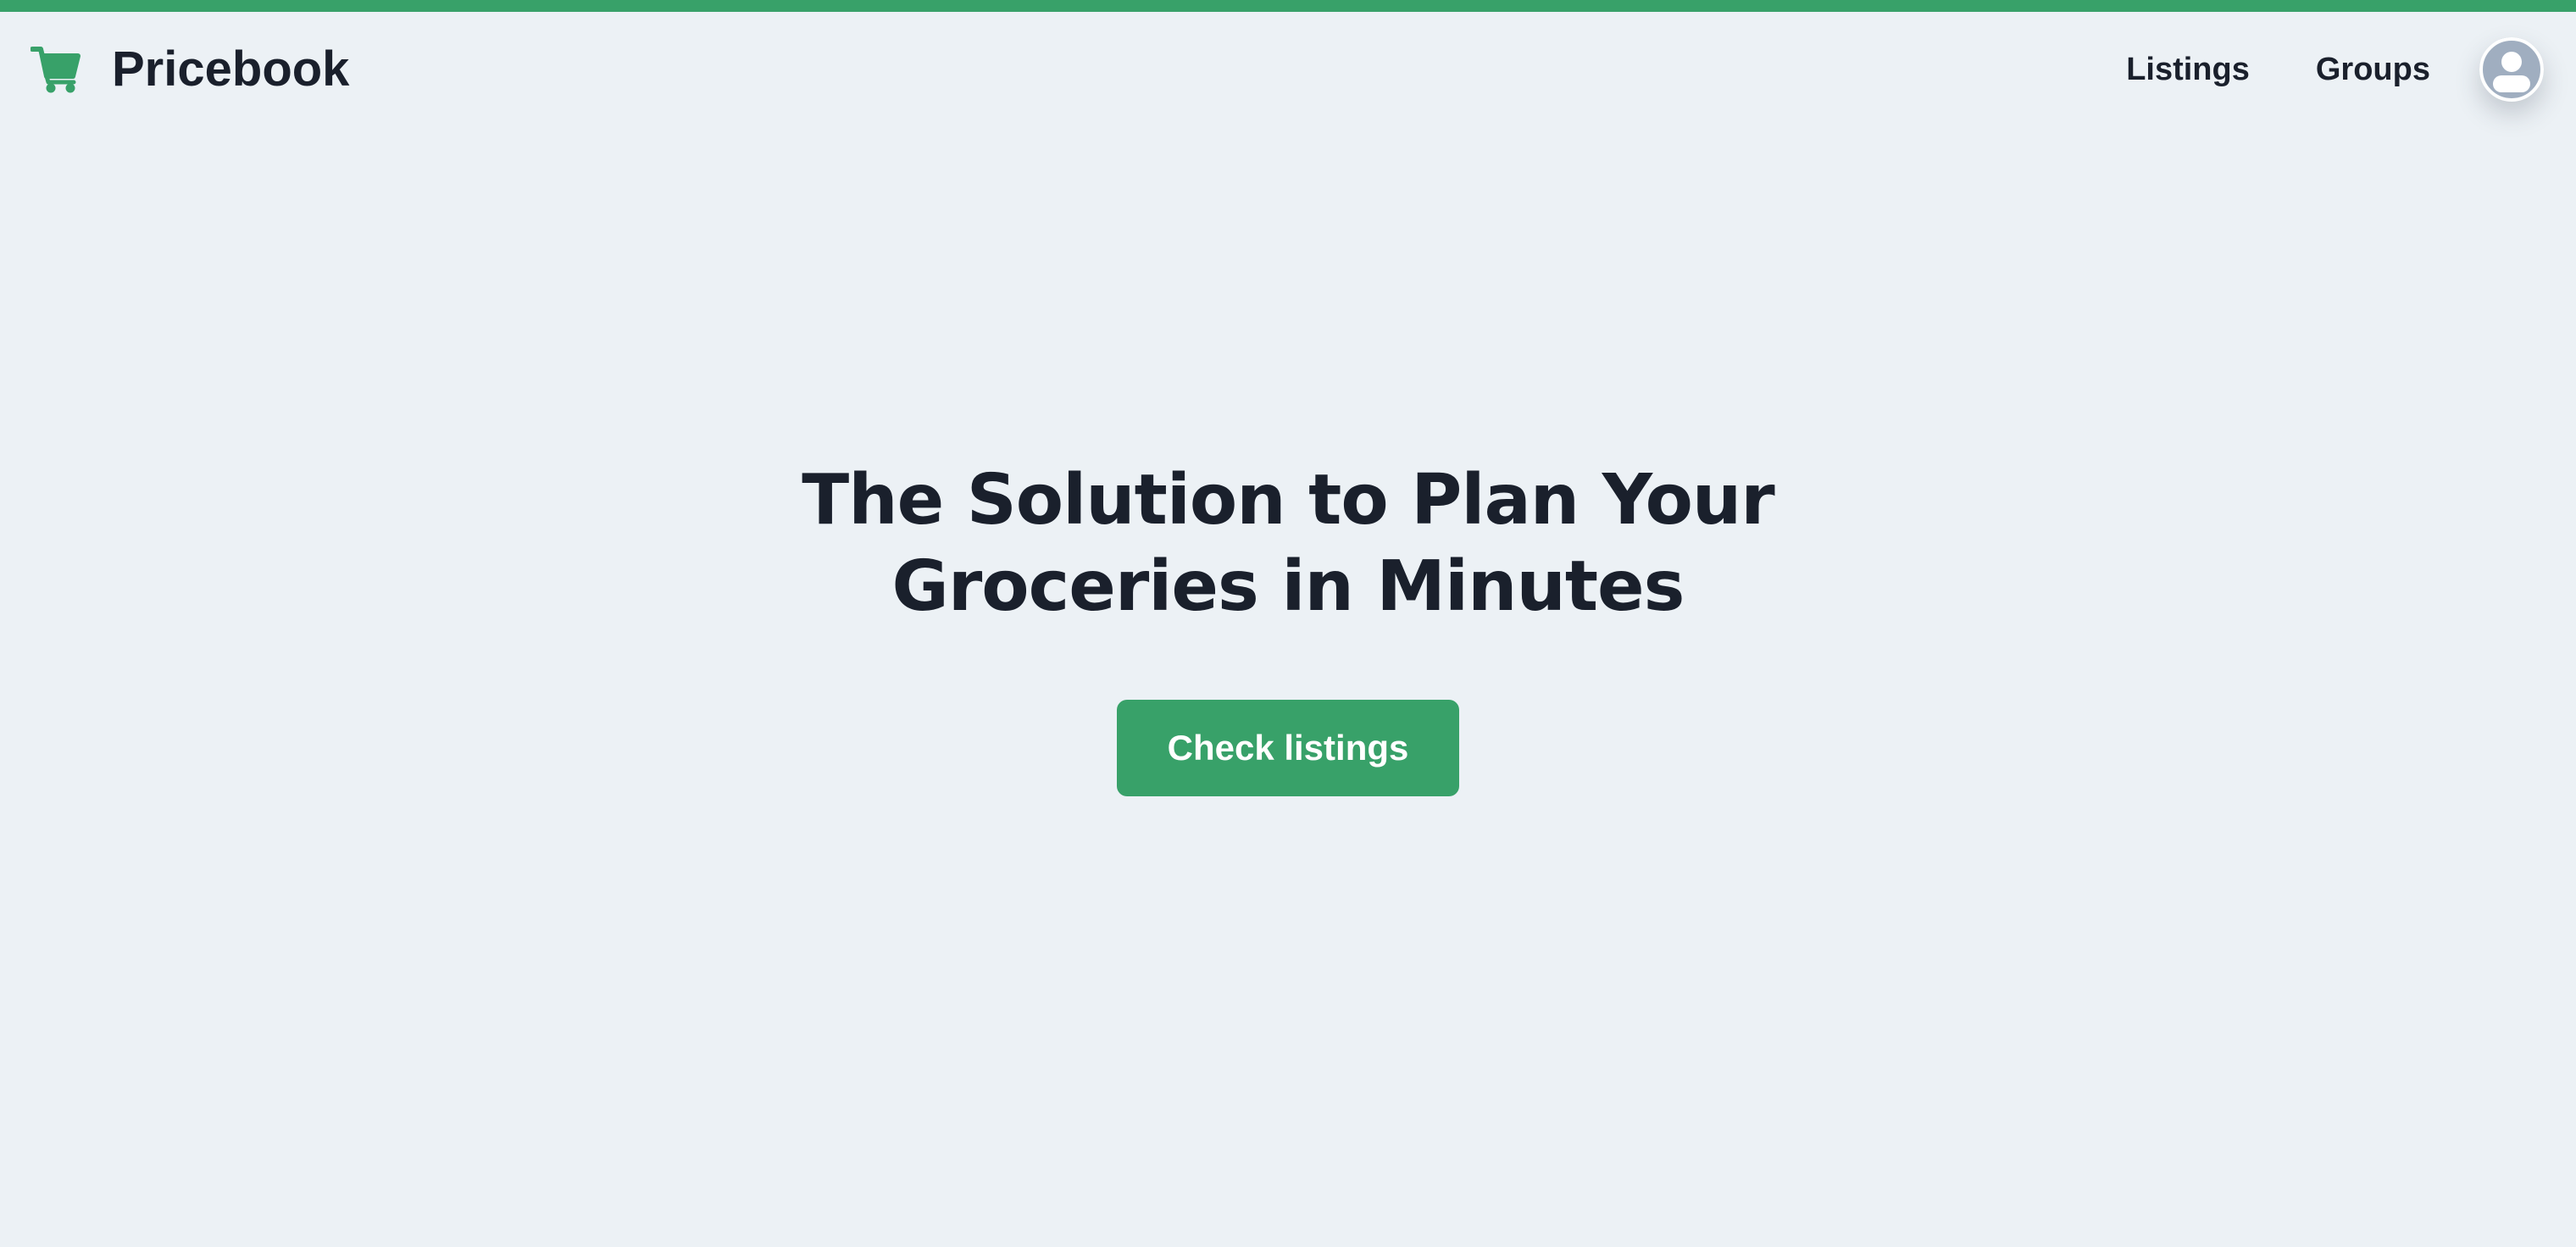  I want to click on nav-links: Listings Groups, so click(2351, 69).